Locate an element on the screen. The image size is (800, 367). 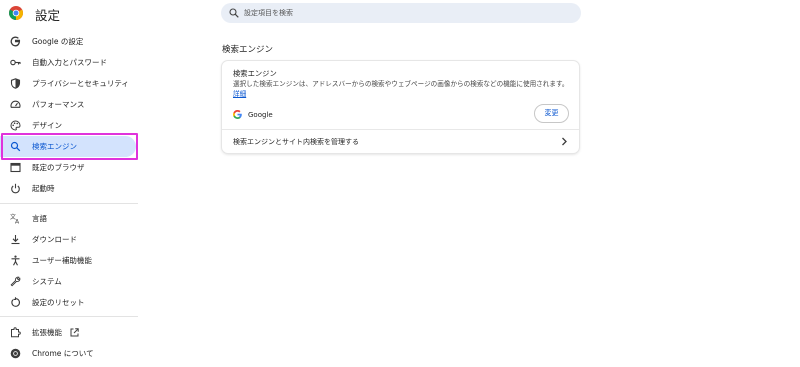
sidebar-item-languages: 文 A 言語 is located at coordinates (68, 218).